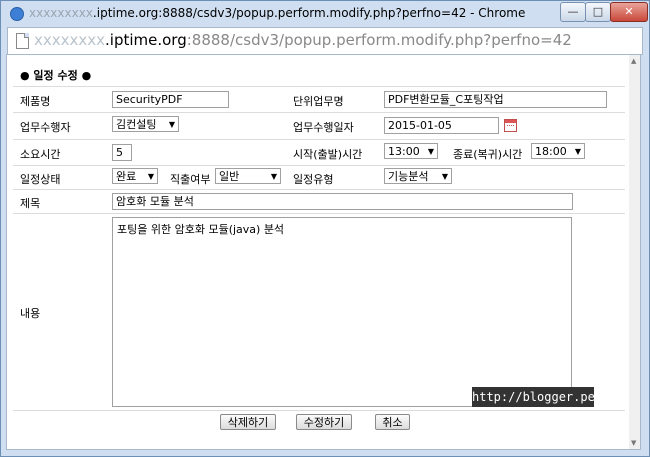 This screenshot has height=457, width=650. I want to click on cancel-button: 취소, so click(392, 422).